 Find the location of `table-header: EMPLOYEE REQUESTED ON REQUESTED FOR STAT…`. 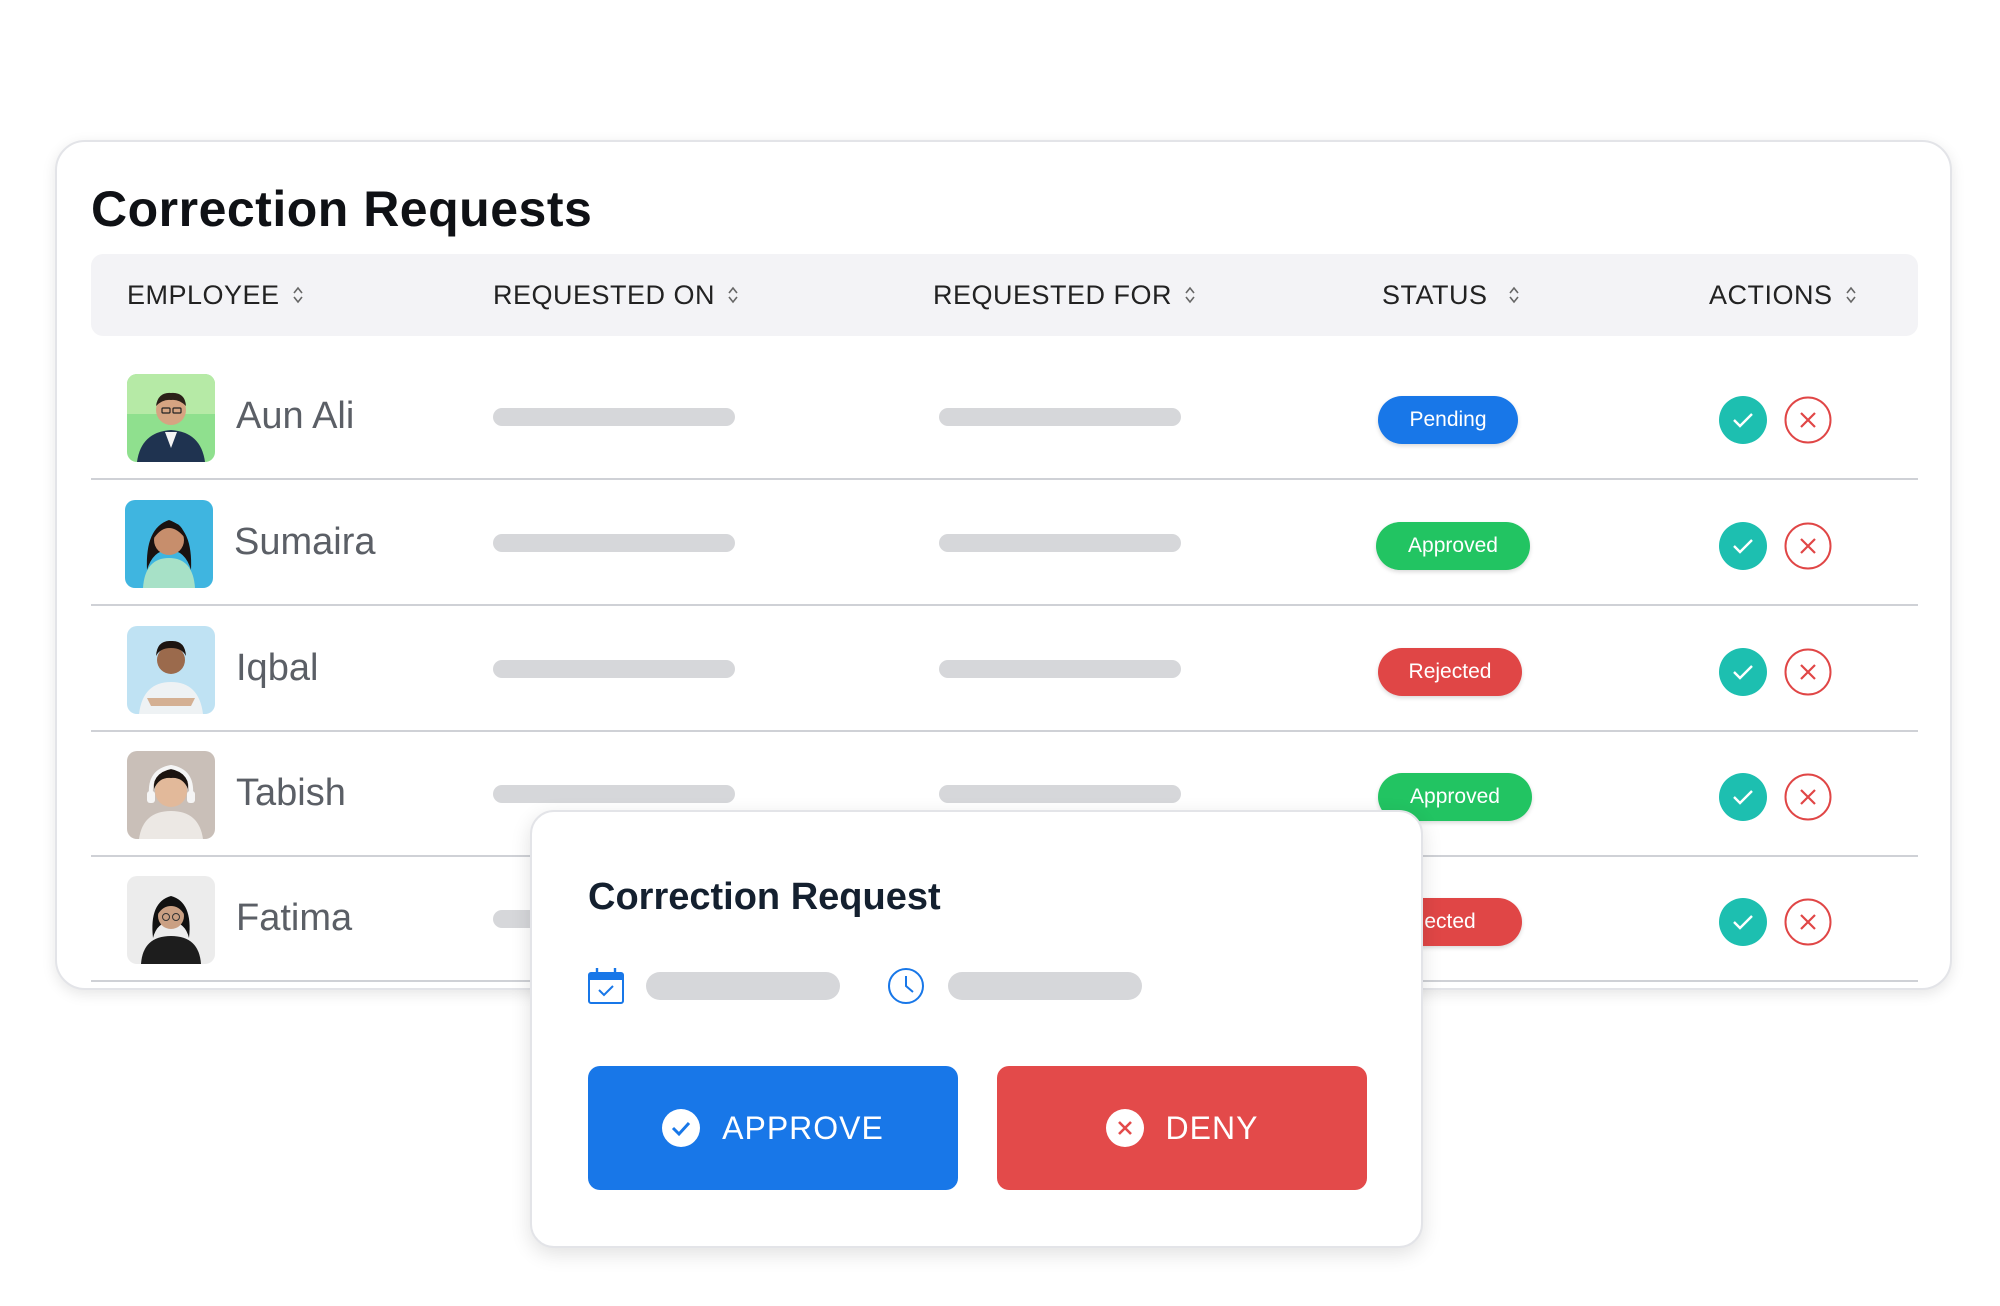

table-header: EMPLOYEE REQUESTED ON REQUESTED FOR STAT… is located at coordinates (1004, 295).